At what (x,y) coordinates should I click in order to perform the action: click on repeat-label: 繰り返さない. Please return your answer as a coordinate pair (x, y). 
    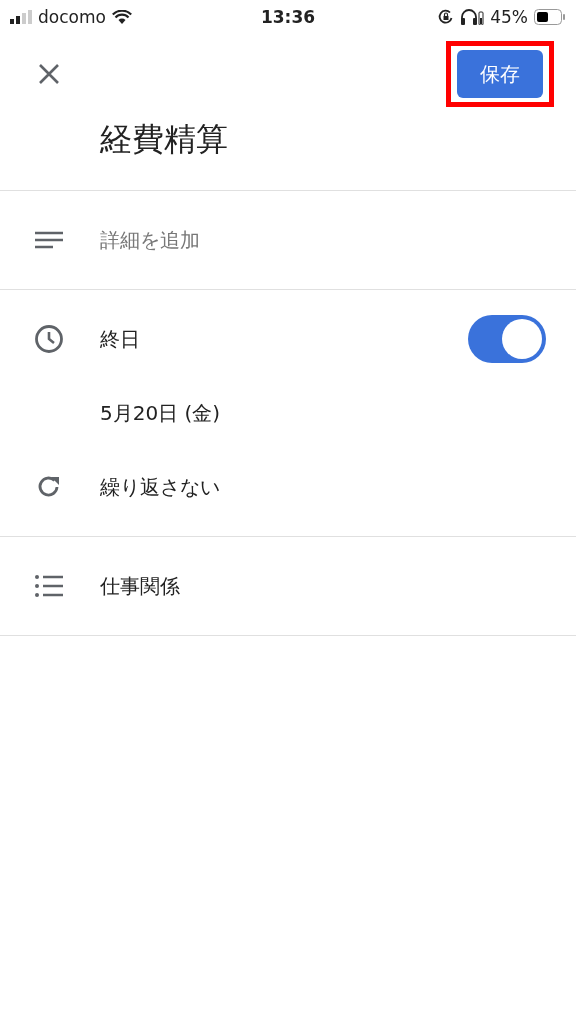
    Looking at the image, I should click on (160, 487).